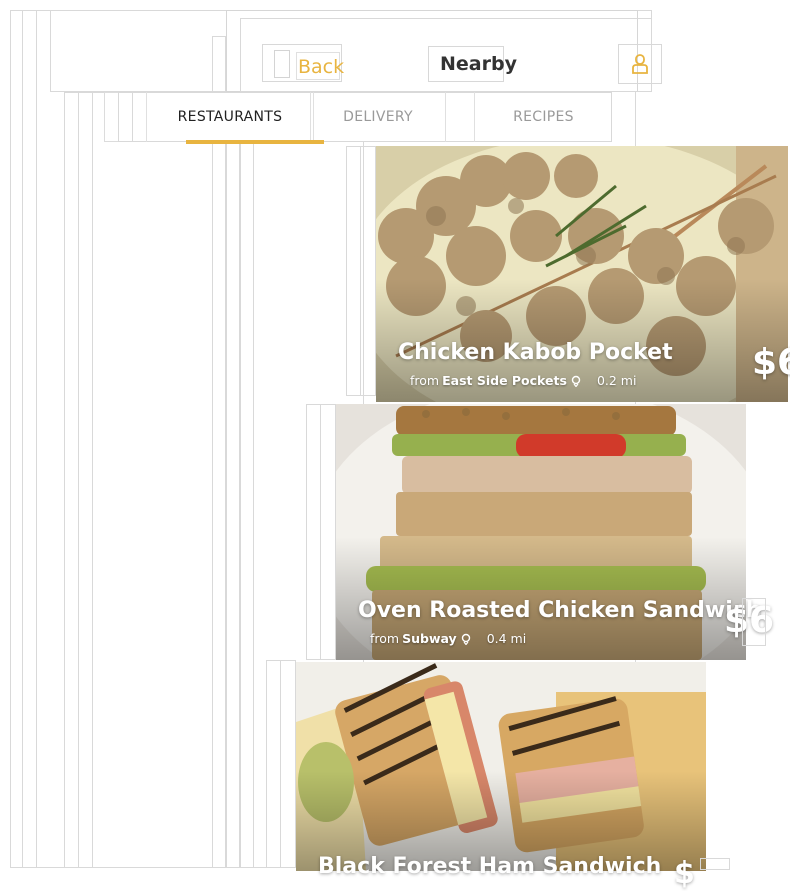  What do you see at coordinates (255, 142) in the screenshot?
I see `active-tab-indicator` at bounding box center [255, 142].